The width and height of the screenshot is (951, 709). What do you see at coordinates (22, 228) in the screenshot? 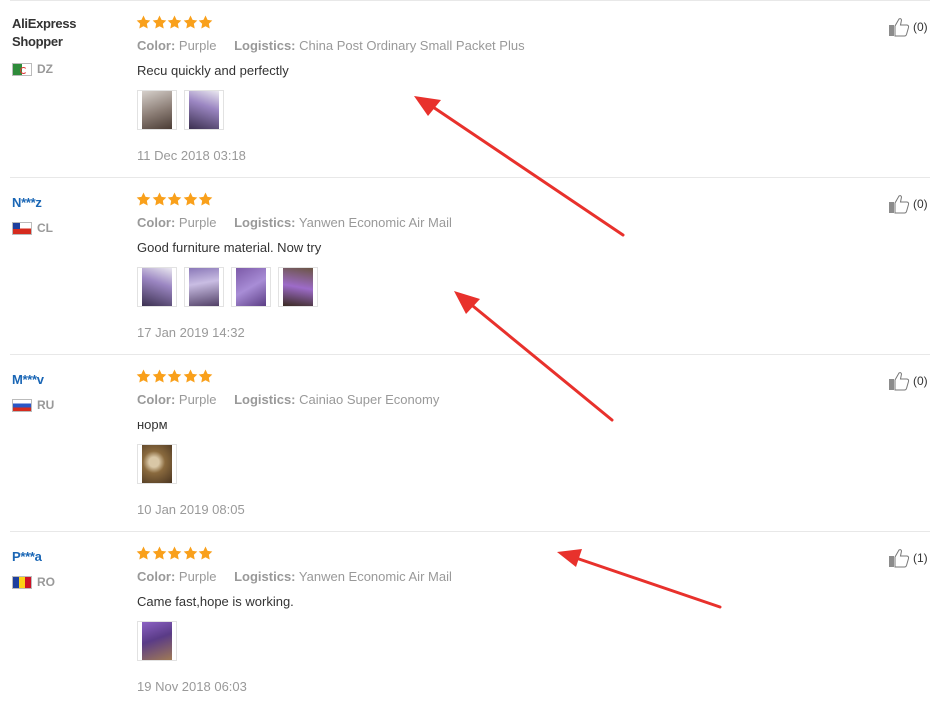
I see `flag-cl-icon` at bounding box center [22, 228].